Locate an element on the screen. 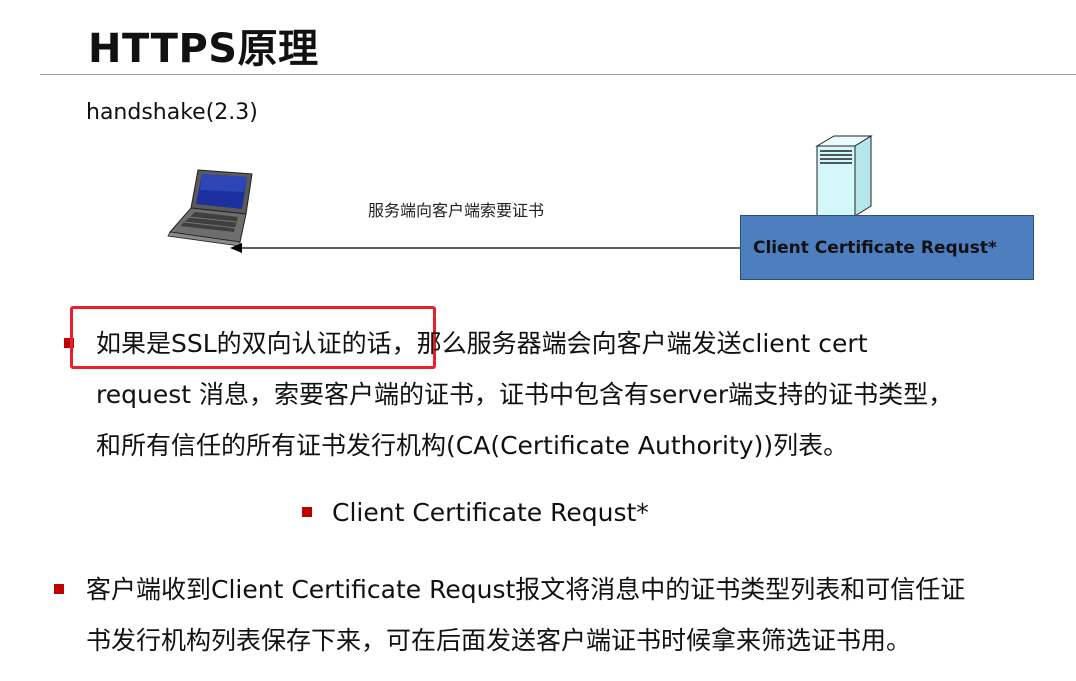 This screenshot has height=681, width=1076. server-icon is located at coordinates (844, 176).